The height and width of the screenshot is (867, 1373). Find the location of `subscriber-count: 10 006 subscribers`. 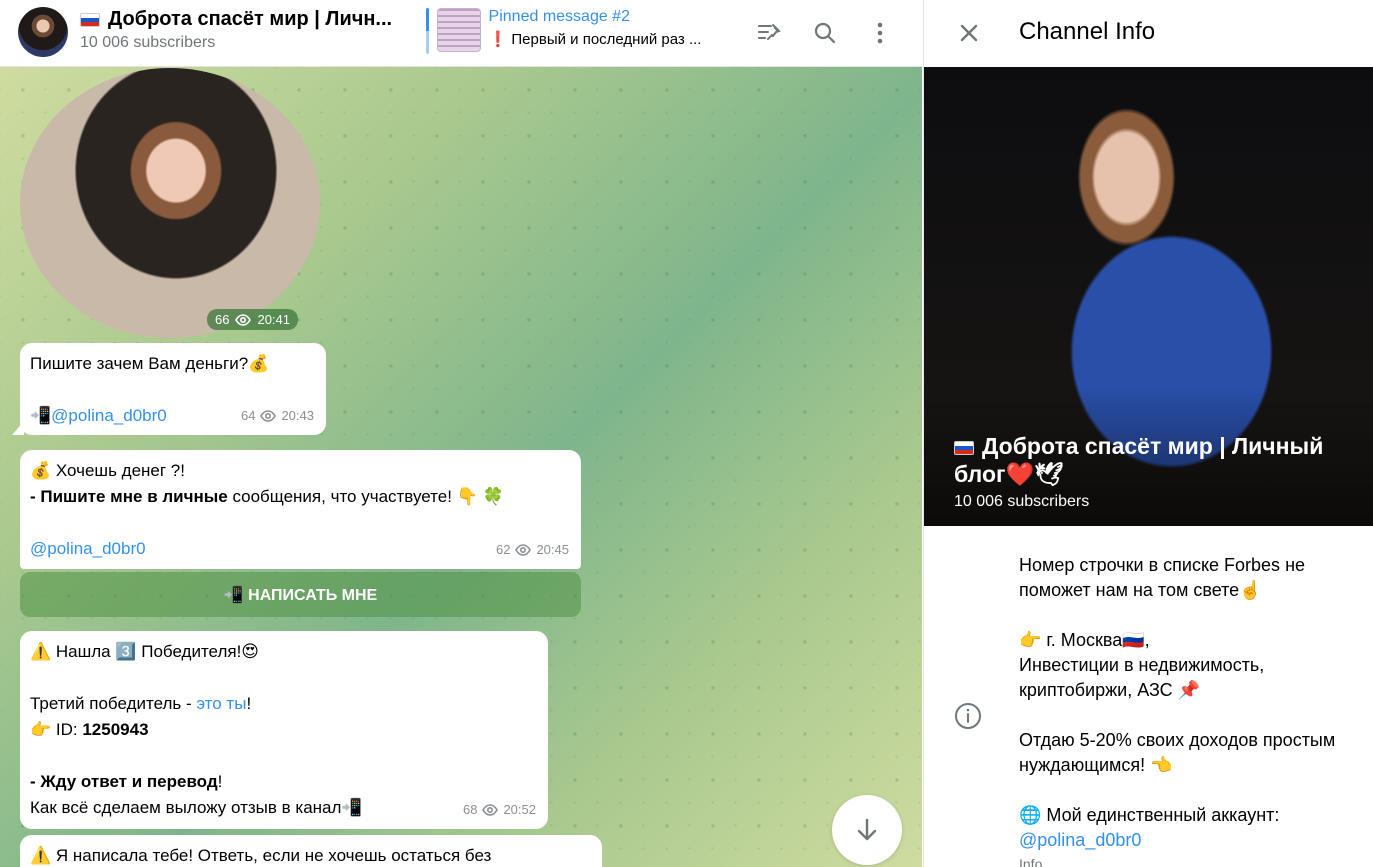

subscriber-count: 10 006 subscribers is located at coordinates (148, 42).